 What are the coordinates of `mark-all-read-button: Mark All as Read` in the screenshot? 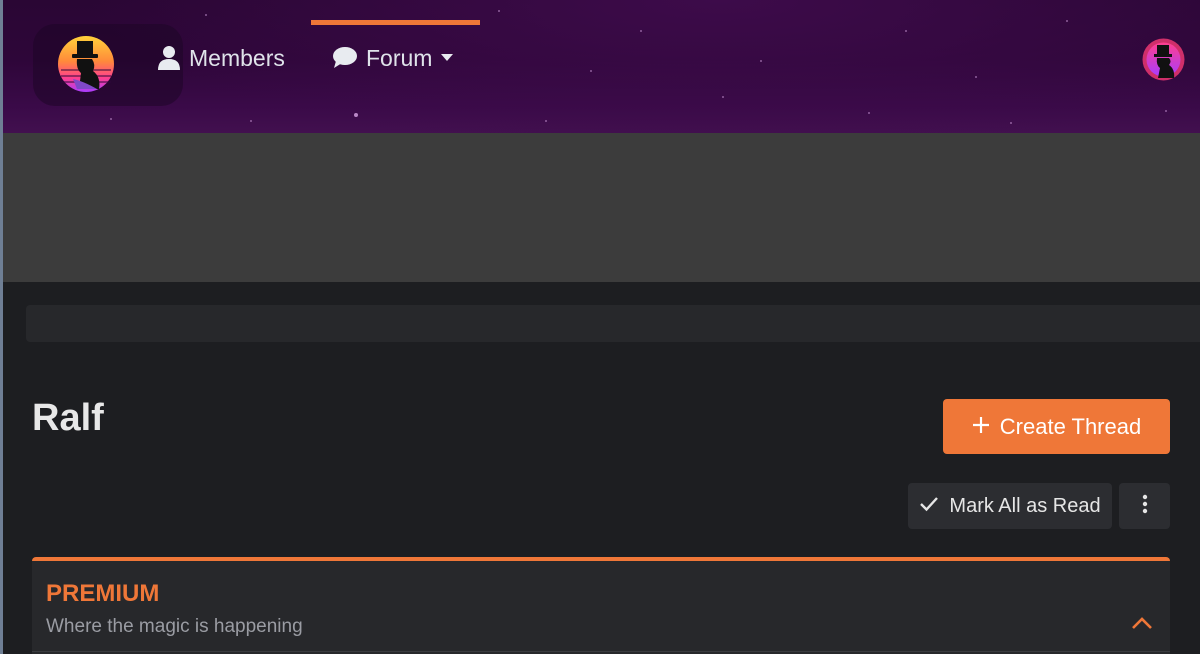 It's located at (1010, 506).